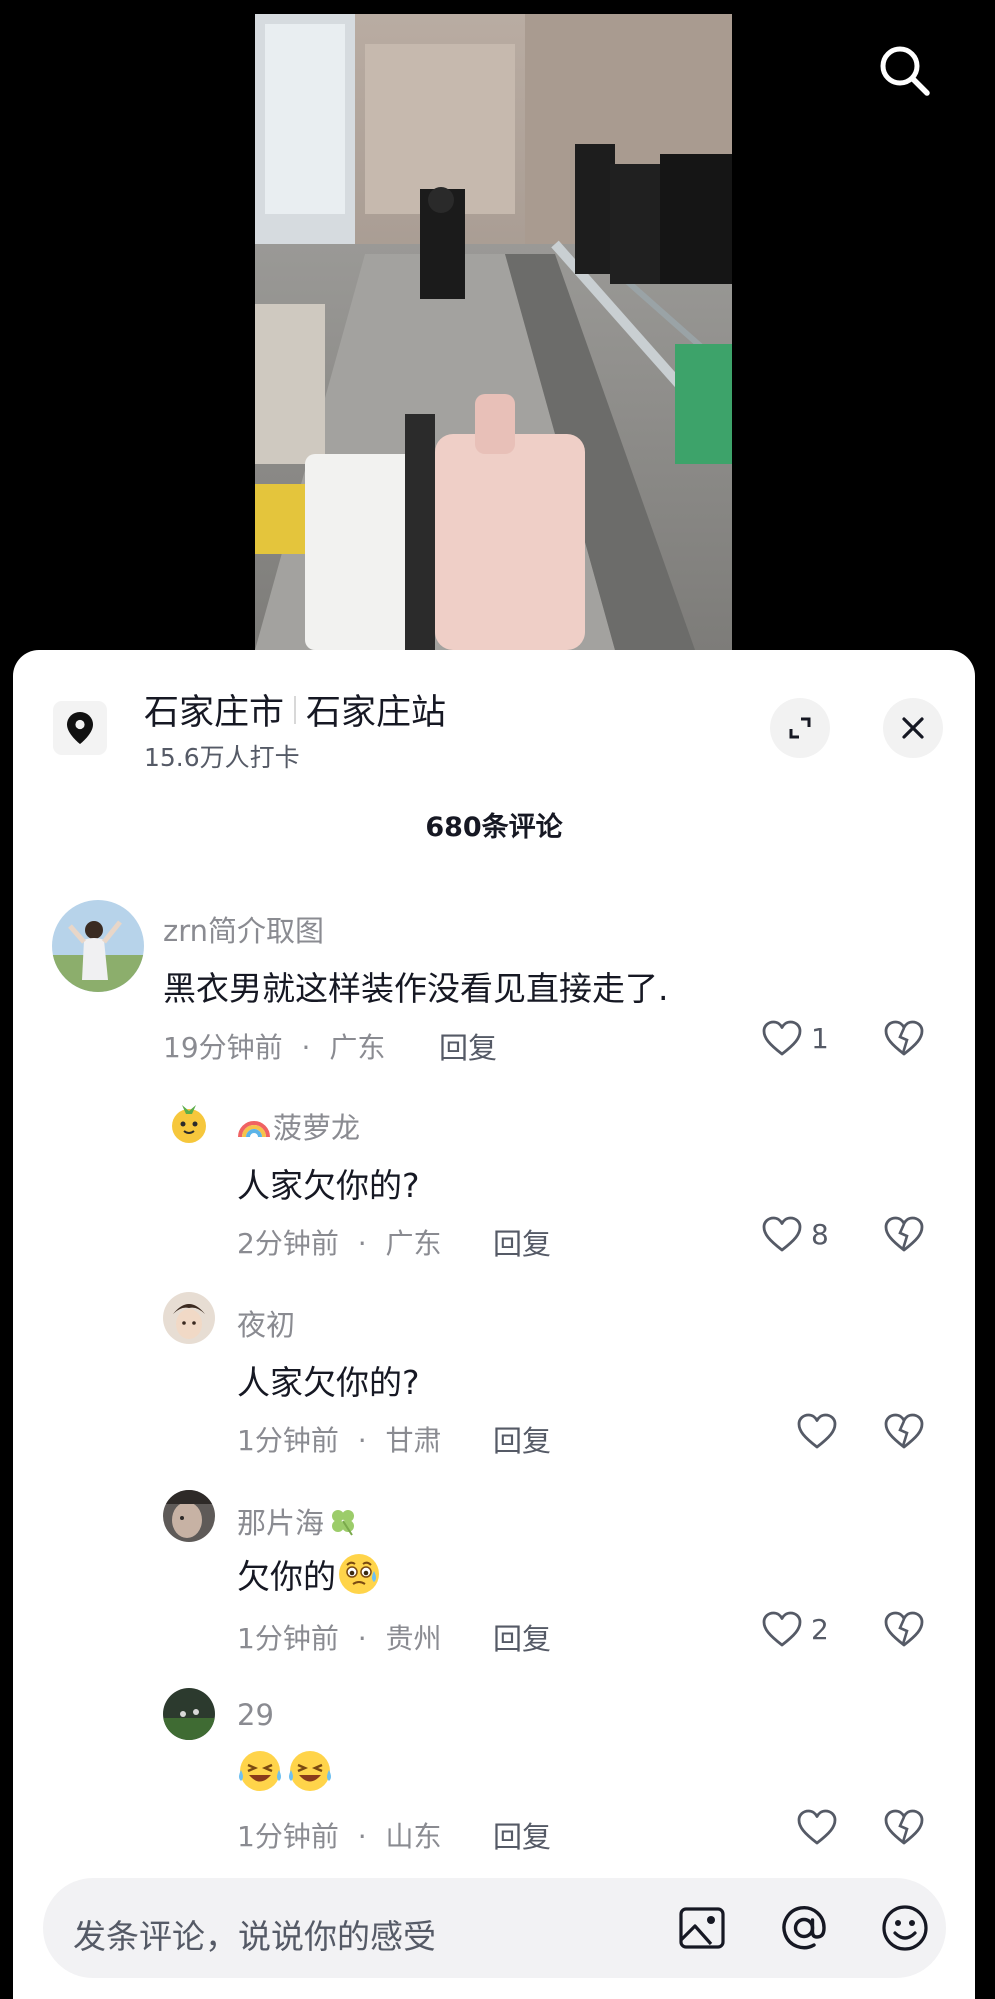 The height and width of the screenshot is (1999, 995). What do you see at coordinates (413, 1836) in the screenshot?
I see `comment-region: 山东` at bounding box center [413, 1836].